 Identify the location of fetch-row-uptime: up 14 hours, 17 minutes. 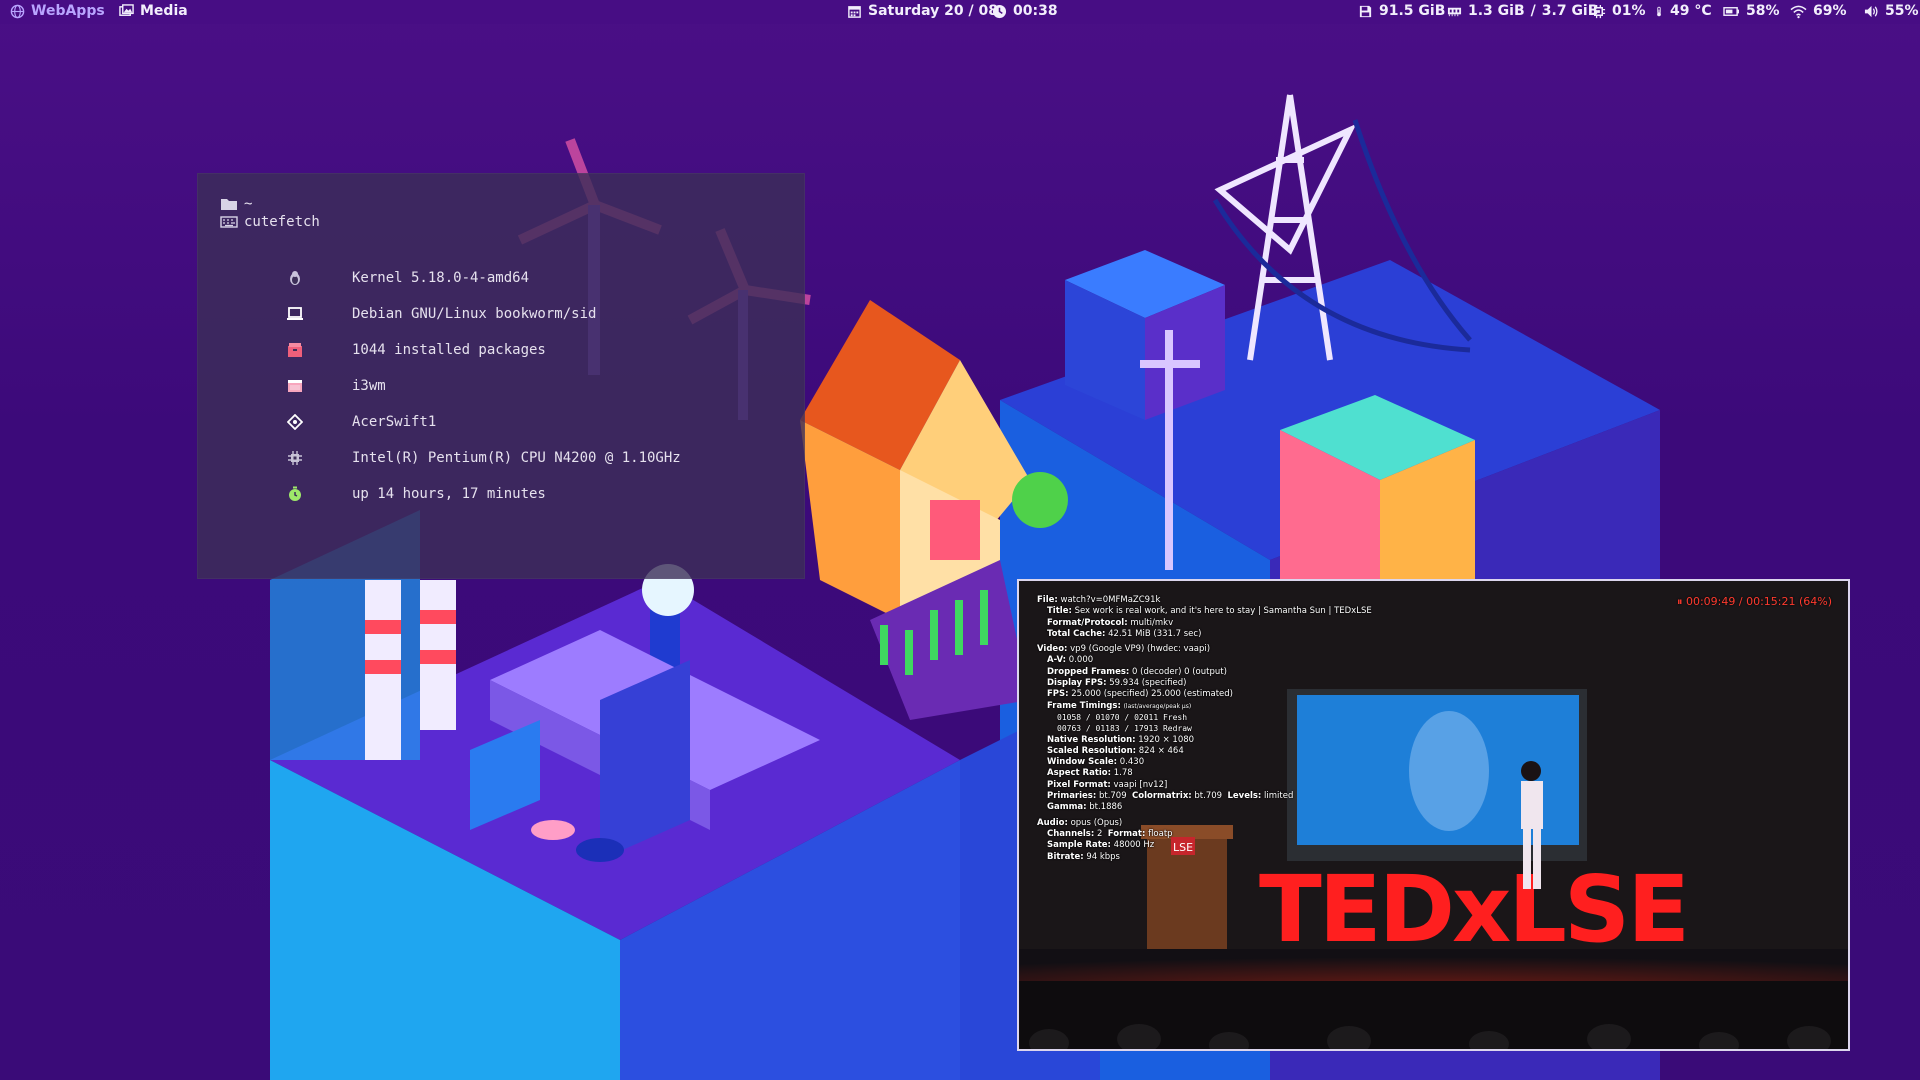
(416, 494).